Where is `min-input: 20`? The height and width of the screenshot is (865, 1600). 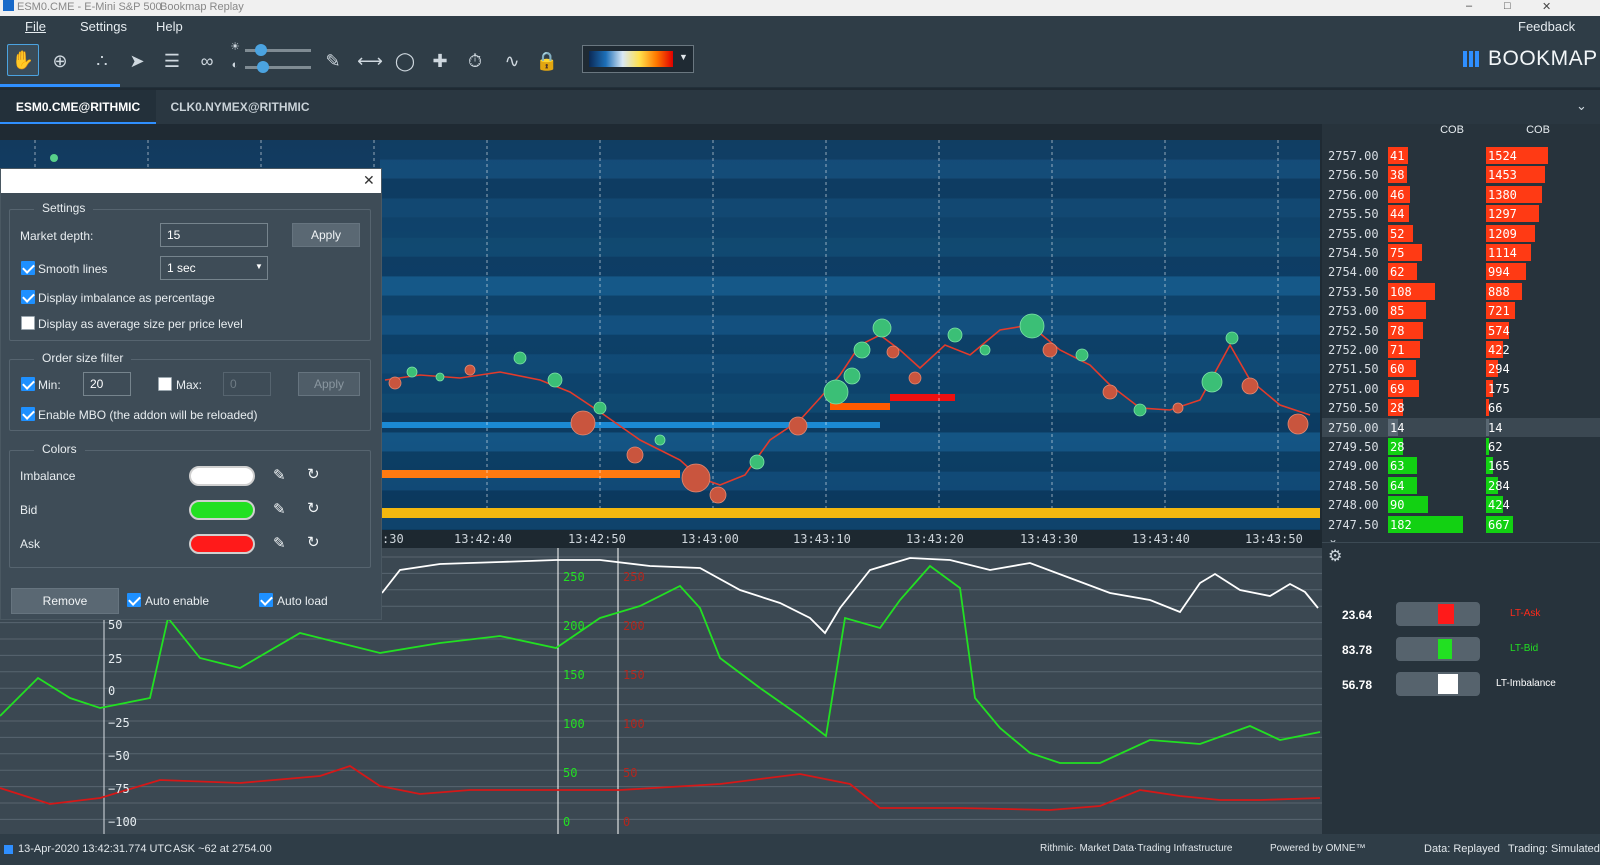 min-input: 20 is located at coordinates (107, 384).